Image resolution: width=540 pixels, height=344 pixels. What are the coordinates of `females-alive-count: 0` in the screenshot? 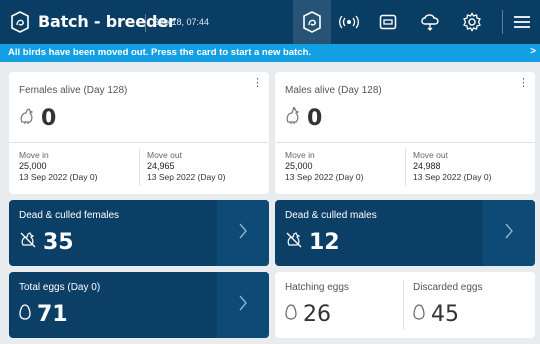 It's located at (49, 118).